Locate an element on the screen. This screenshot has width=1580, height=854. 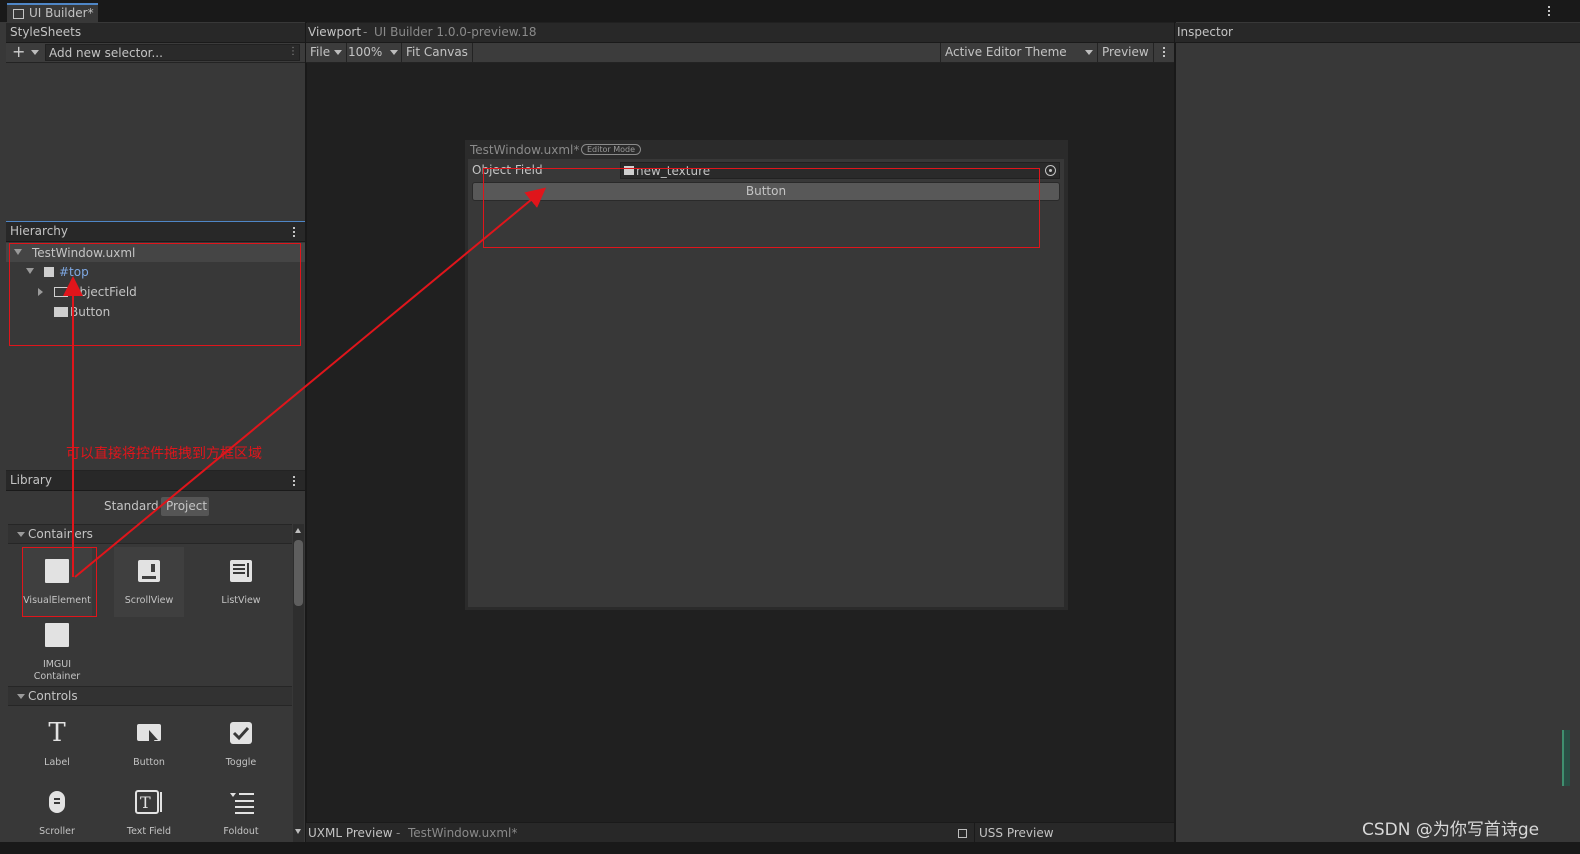
annotation-arrows is located at coordinates (305, 382).